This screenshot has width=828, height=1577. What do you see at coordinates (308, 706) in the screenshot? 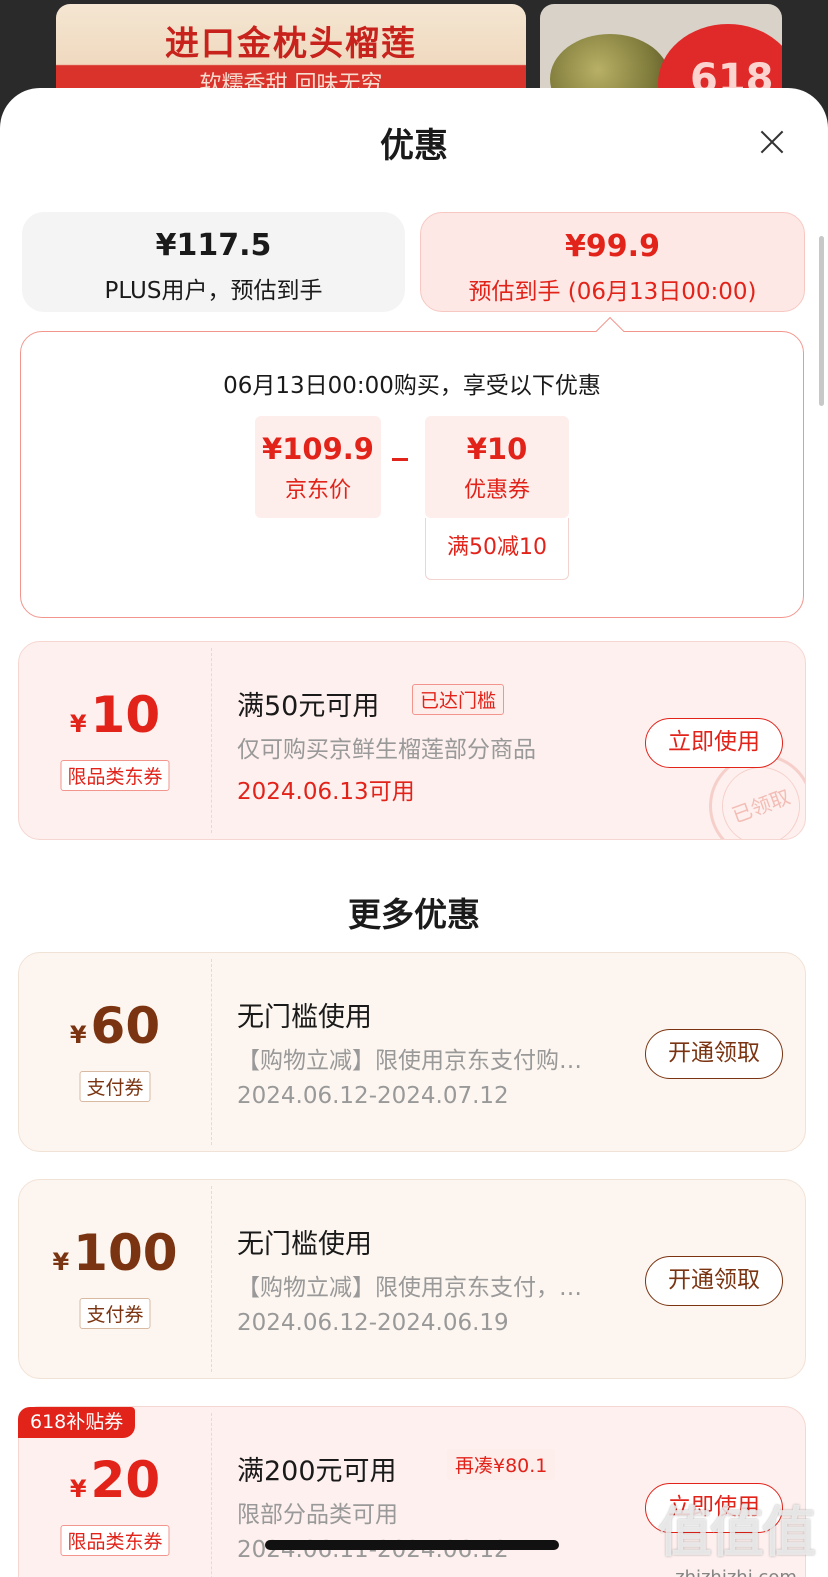
I see `coupon-title: 满50元可用` at bounding box center [308, 706].